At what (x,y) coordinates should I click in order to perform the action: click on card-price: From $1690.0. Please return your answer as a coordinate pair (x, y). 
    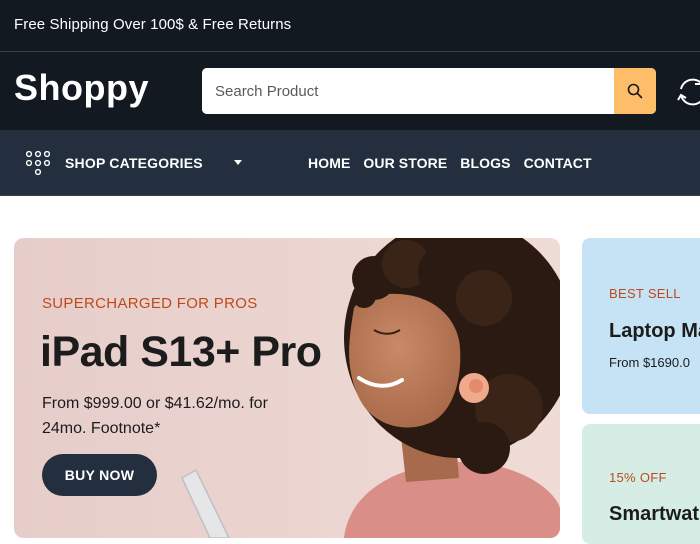
    Looking at the image, I should click on (649, 362).